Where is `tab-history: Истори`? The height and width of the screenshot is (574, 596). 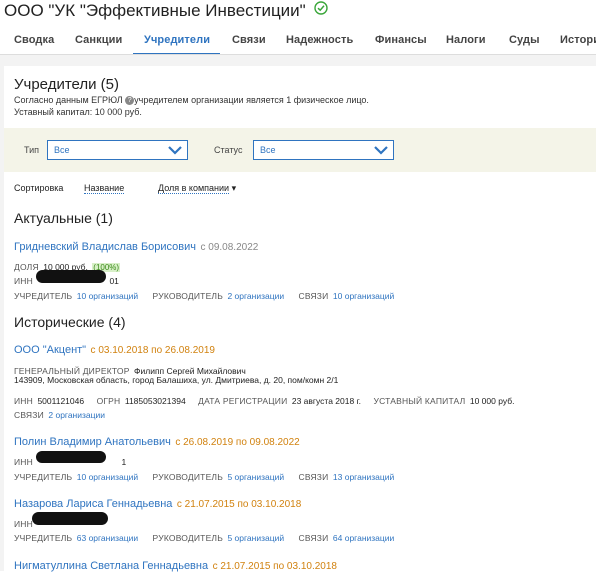
tab-history: Истори is located at coordinates (578, 40).